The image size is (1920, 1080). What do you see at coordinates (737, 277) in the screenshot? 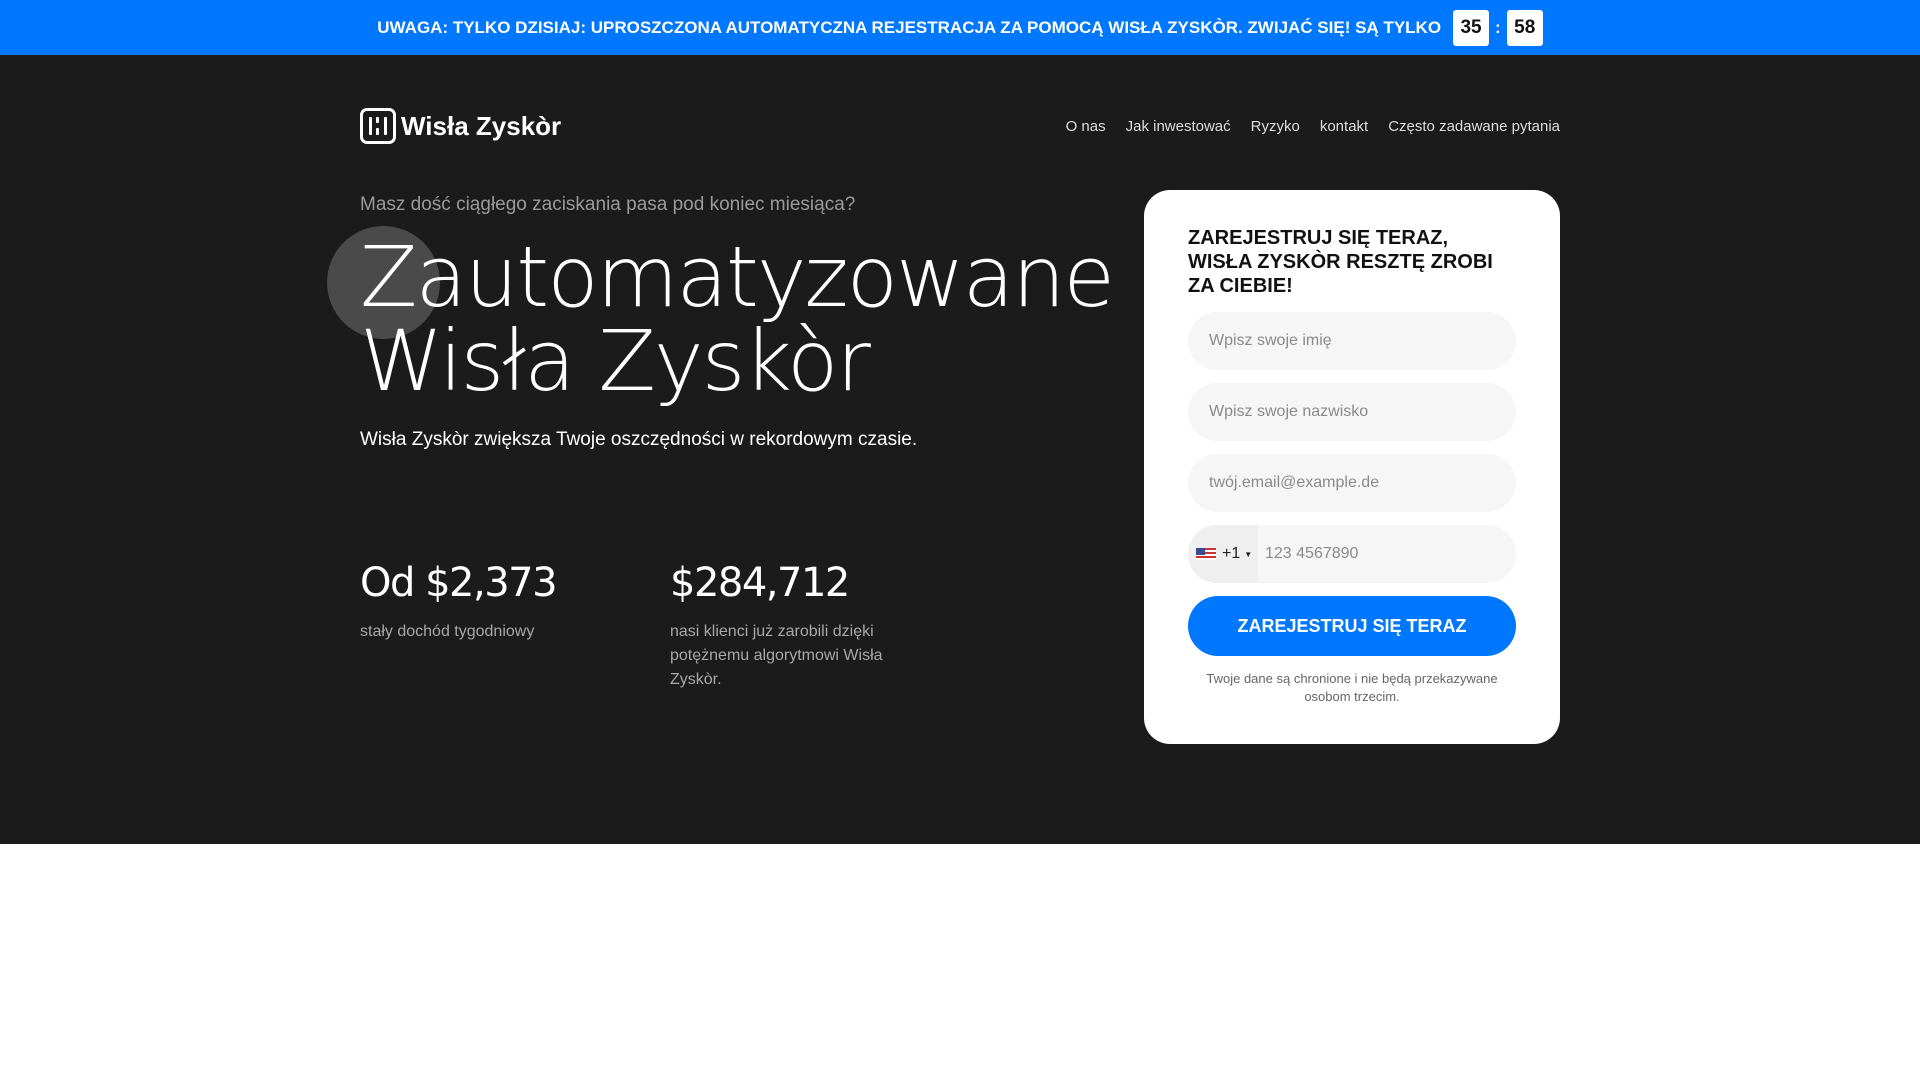
I see `headline-line-1: Zautomatyzowane` at bounding box center [737, 277].